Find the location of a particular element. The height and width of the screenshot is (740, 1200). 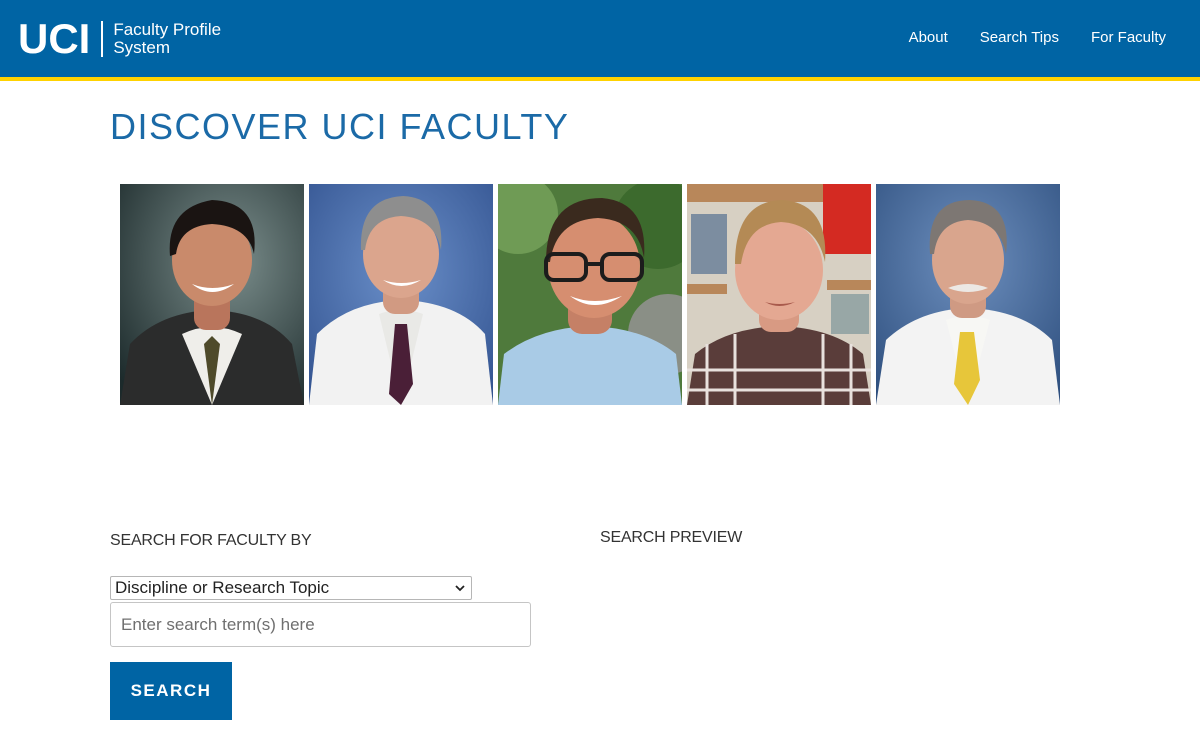

search-by-select-value: Discipline or Research Topic is located at coordinates (222, 587).